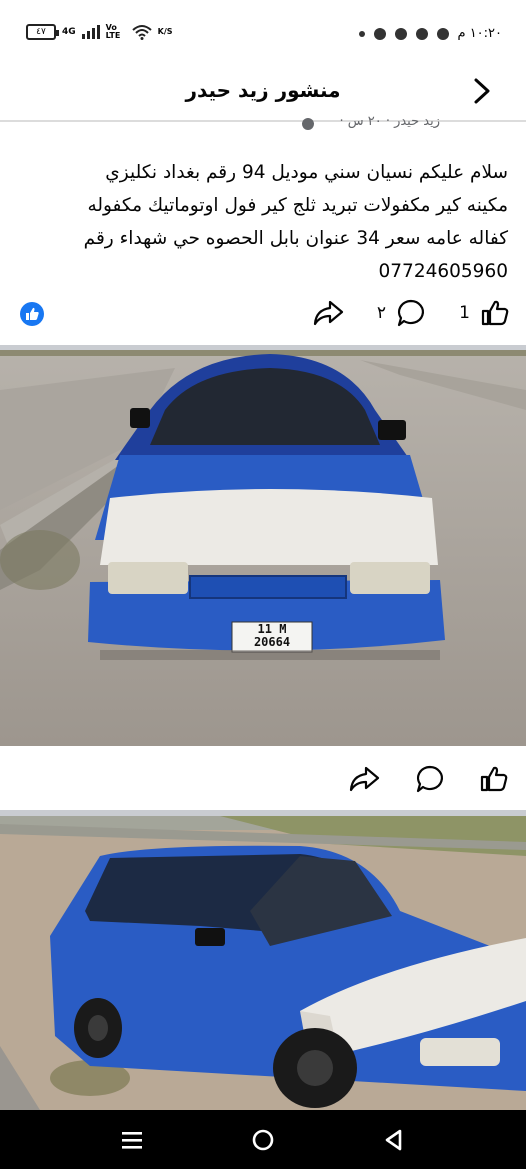 The height and width of the screenshot is (1169, 526). What do you see at coordinates (379, 33) in the screenshot?
I see `settings-notif-icon` at bounding box center [379, 33].